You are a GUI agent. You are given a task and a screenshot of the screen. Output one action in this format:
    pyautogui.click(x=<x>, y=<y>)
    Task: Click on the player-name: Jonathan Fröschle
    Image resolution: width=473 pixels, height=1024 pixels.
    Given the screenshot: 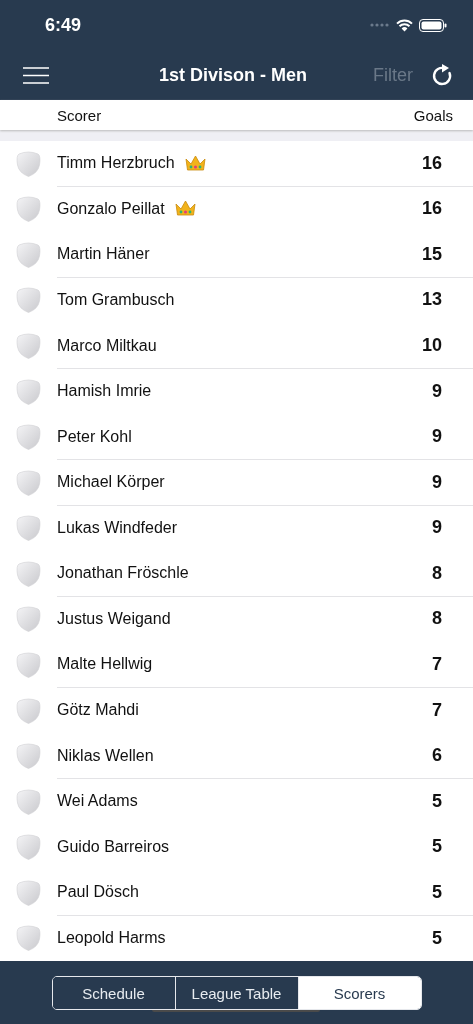 What is the action you would take?
    pyautogui.click(x=123, y=573)
    